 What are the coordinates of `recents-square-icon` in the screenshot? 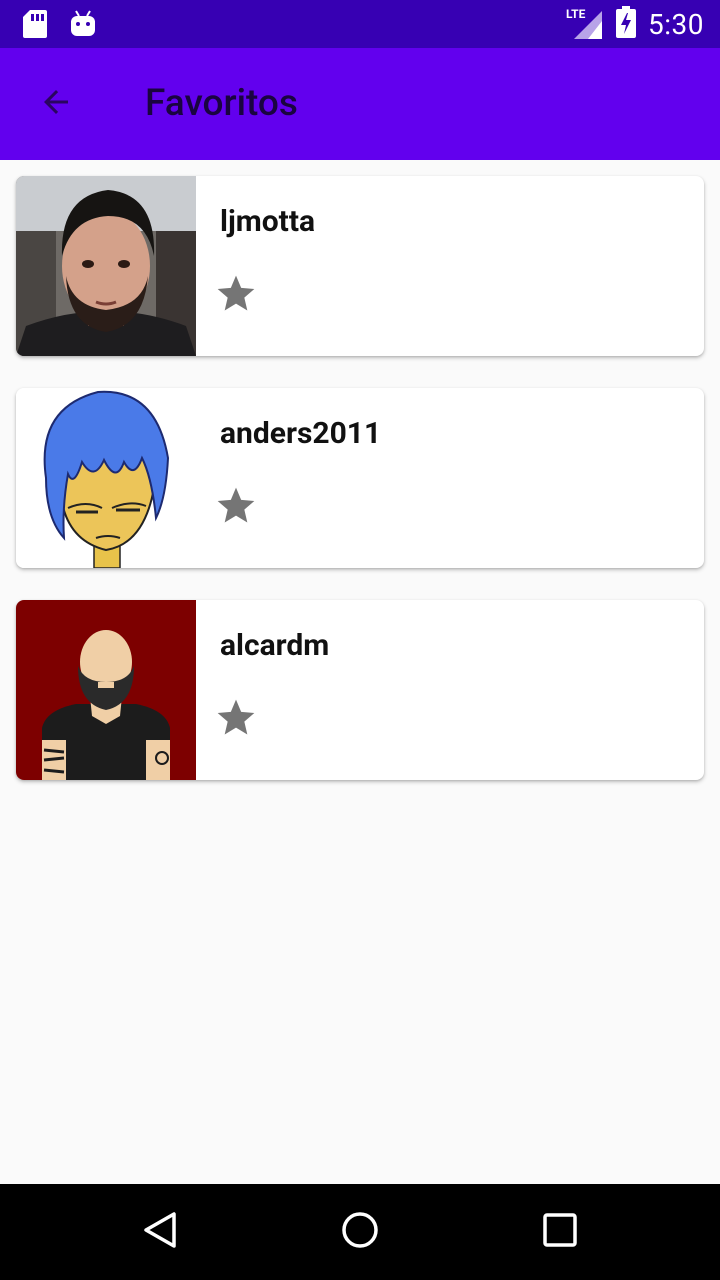 It's located at (560, 1232).